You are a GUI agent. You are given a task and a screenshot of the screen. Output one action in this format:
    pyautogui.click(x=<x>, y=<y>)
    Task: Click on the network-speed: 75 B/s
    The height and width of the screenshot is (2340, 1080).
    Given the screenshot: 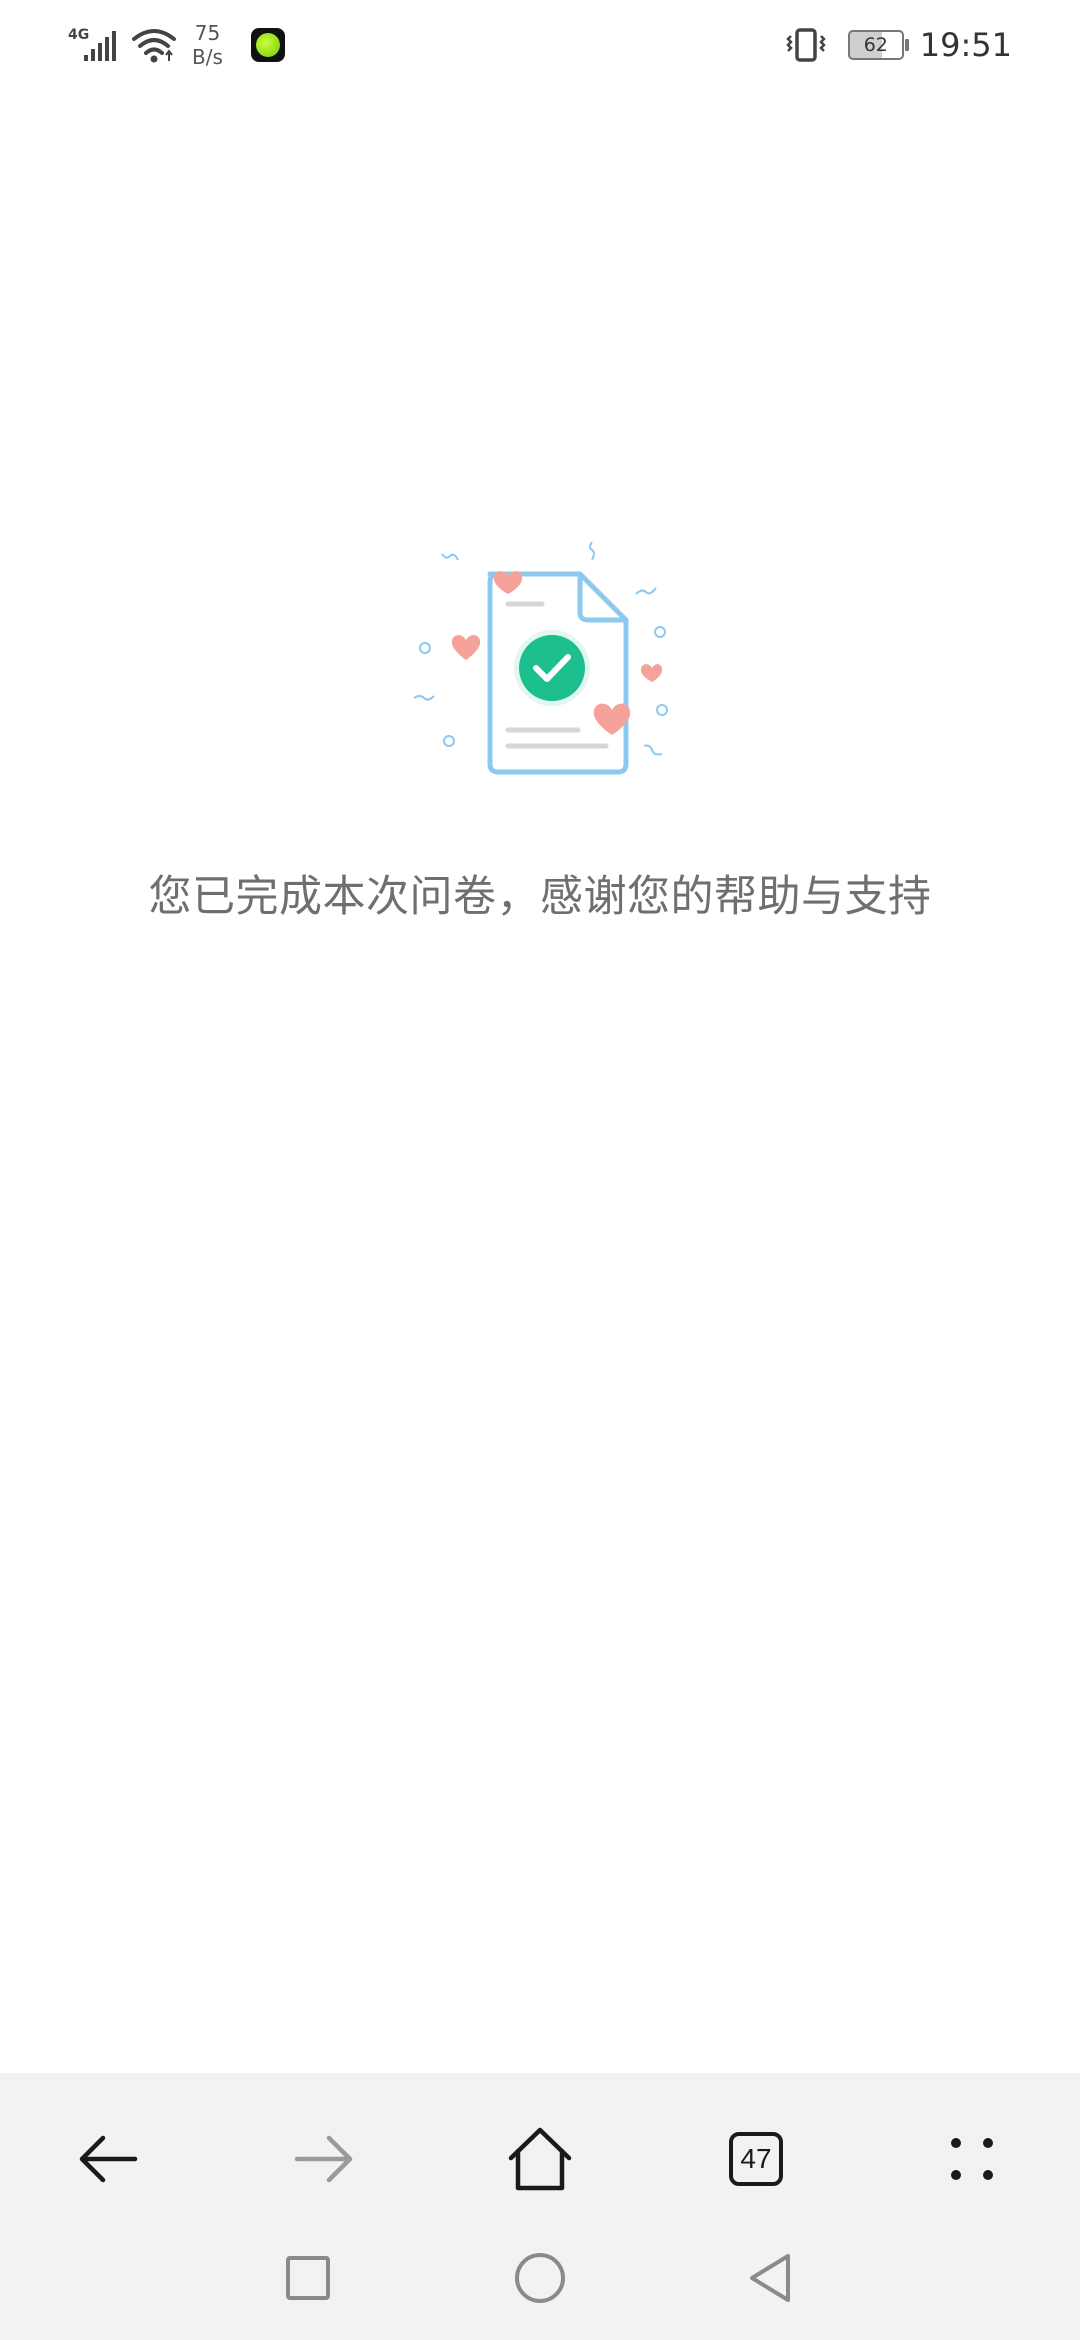 What is the action you would take?
    pyautogui.click(x=207, y=45)
    